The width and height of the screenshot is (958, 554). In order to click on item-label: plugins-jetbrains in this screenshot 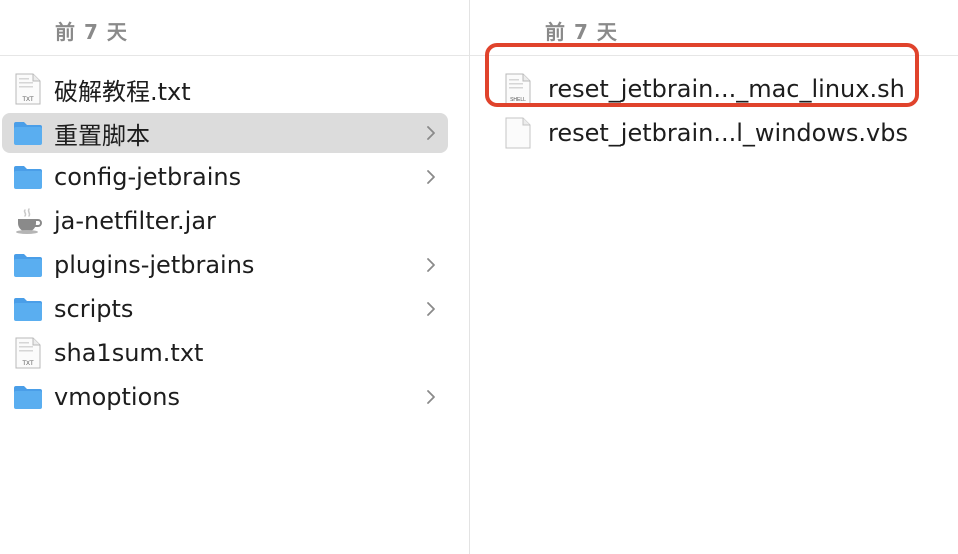, I will do `click(154, 265)`.